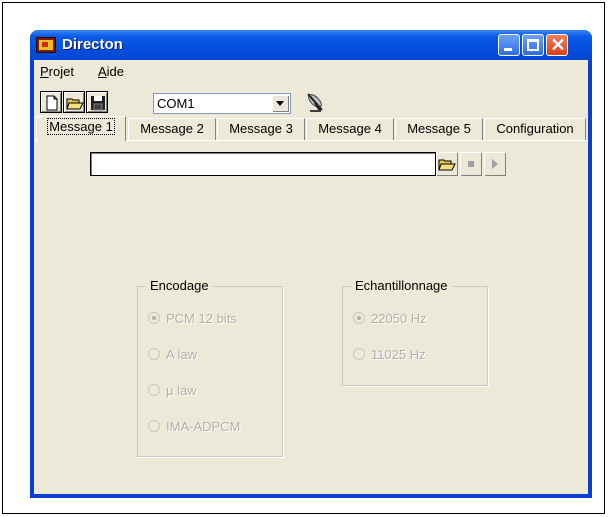  I want to click on menu-aide: Aide, so click(111, 71).